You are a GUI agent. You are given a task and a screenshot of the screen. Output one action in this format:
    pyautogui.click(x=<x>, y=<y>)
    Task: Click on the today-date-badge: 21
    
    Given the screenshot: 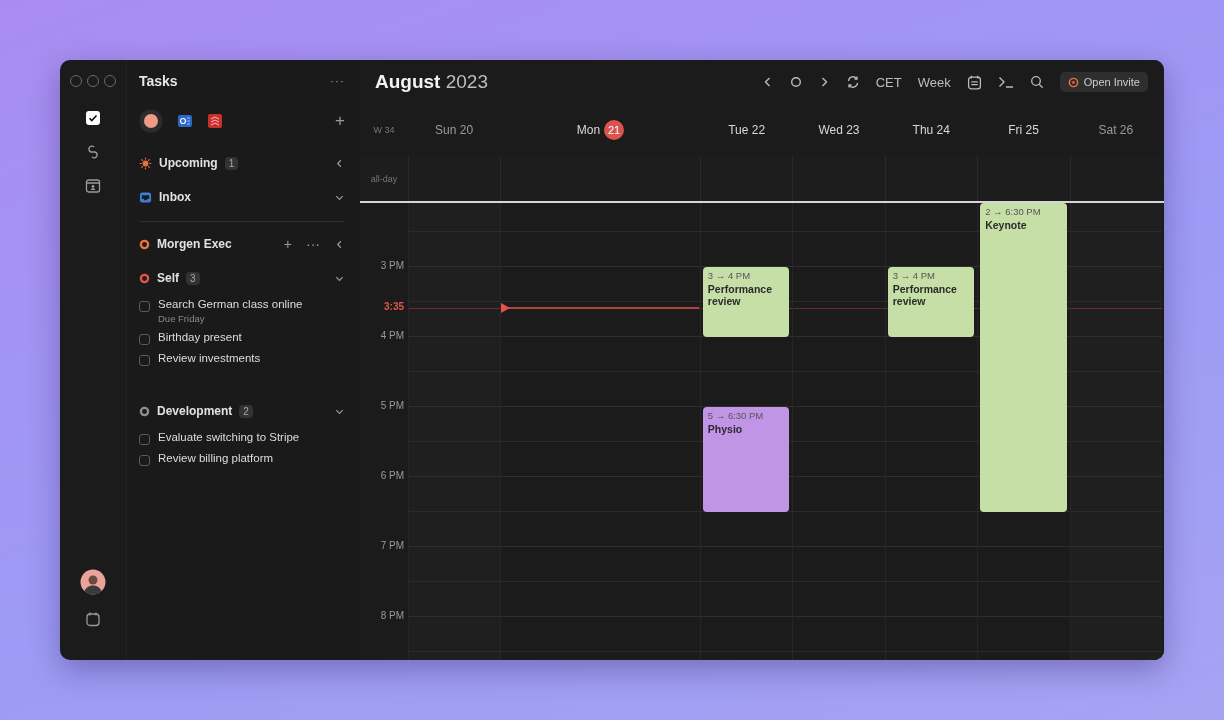 What is the action you would take?
    pyautogui.click(x=614, y=130)
    